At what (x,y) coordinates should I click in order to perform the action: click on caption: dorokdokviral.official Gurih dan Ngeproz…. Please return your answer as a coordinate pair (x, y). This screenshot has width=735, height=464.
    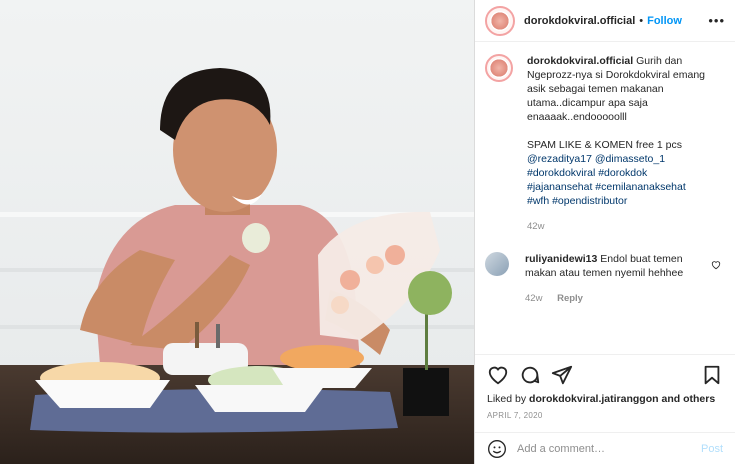
    Looking at the image, I should click on (605, 144).